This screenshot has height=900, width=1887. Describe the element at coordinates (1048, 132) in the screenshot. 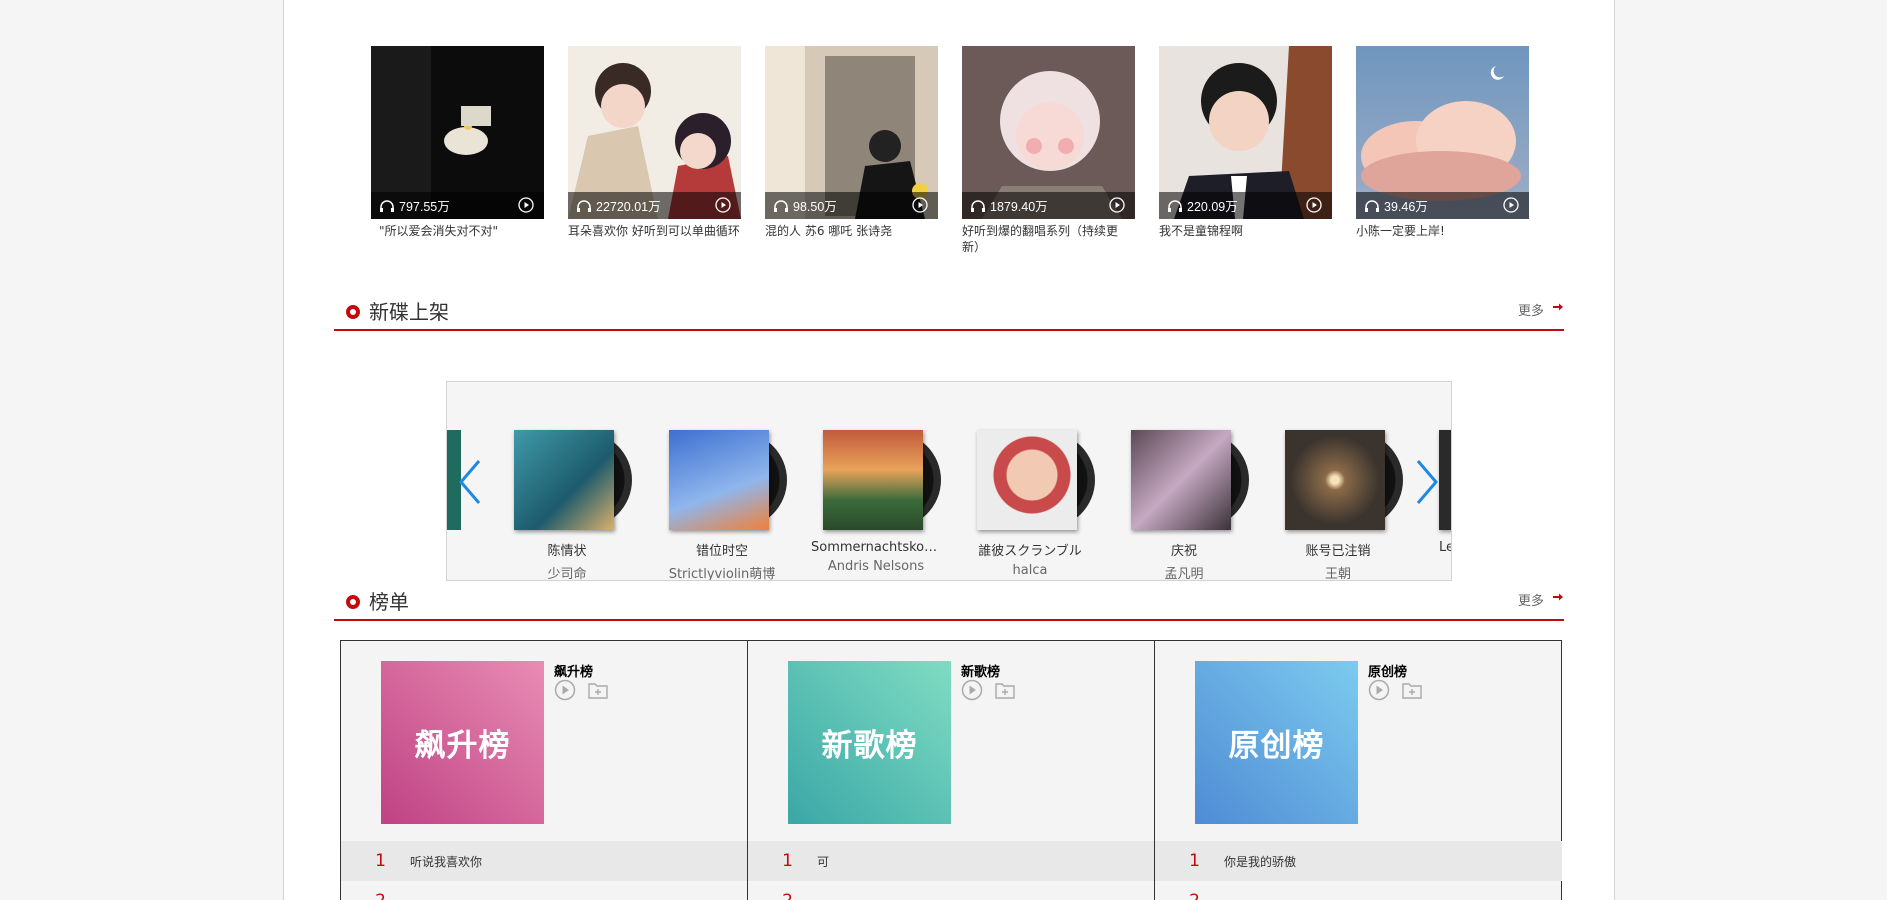

I see `playlist-cover: 1879.40万` at that location.